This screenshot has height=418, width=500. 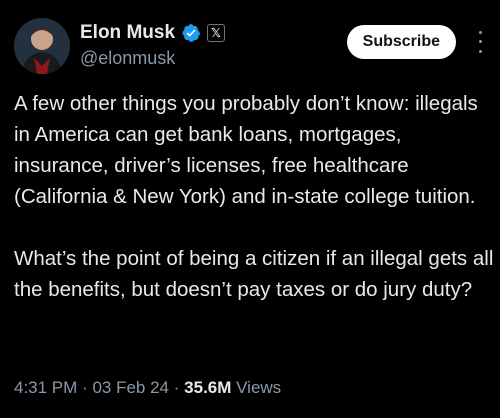 I want to click on tweet-meta: 4:31 PM · 03 Feb 24 · 35.6M Views, so click(x=147, y=388).